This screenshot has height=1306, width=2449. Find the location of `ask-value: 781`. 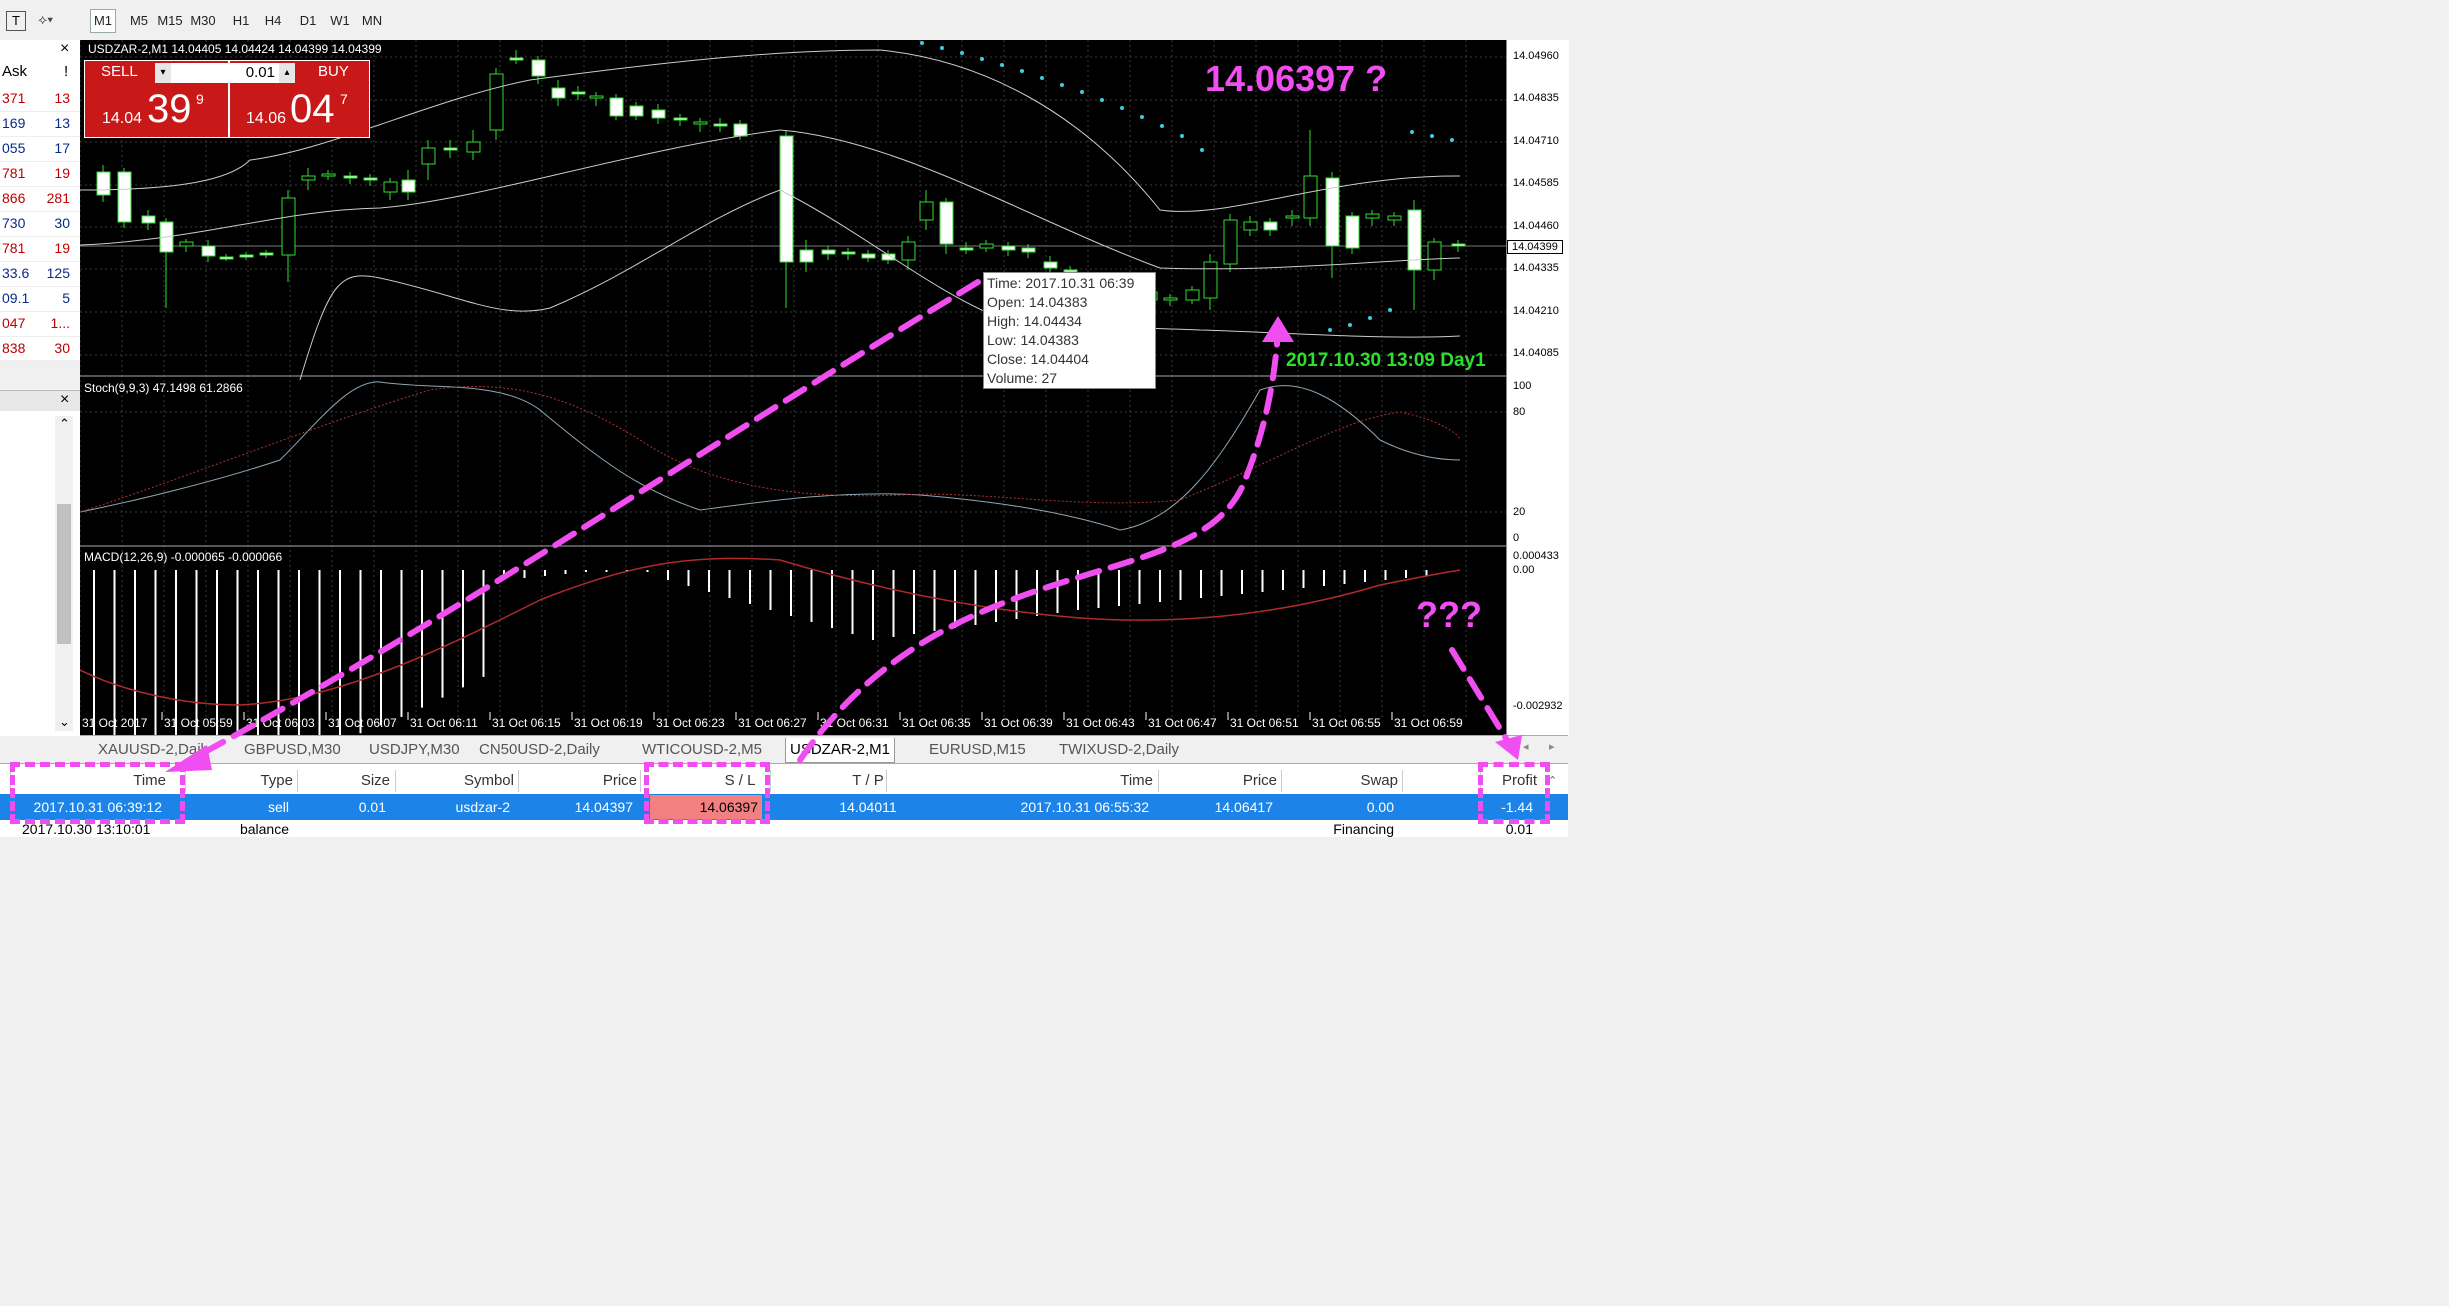

ask-value: 781 is located at coordinates (14, 173).